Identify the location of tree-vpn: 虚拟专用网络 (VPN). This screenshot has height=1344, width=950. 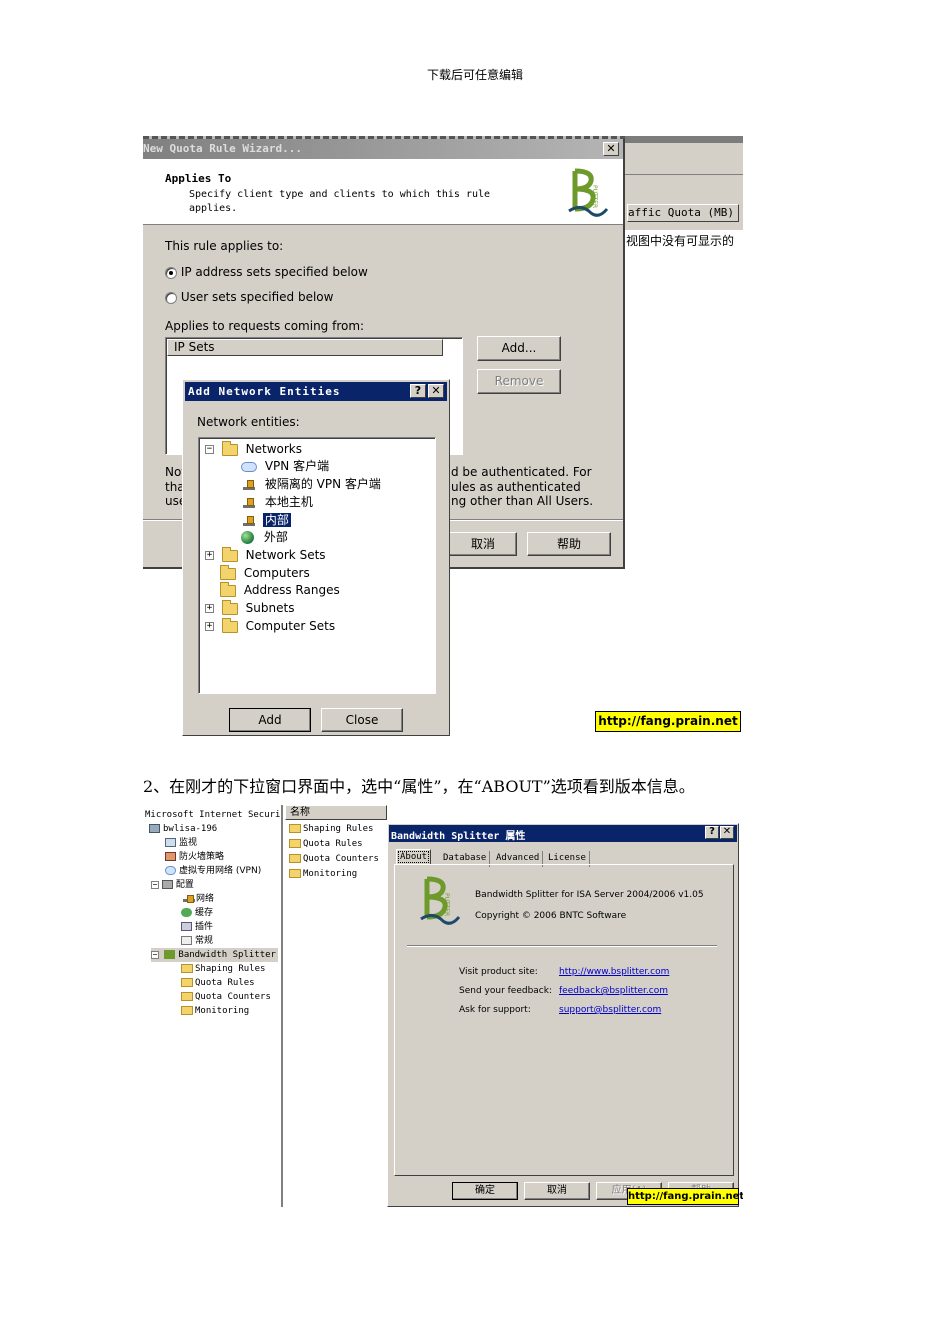
(213, 871).